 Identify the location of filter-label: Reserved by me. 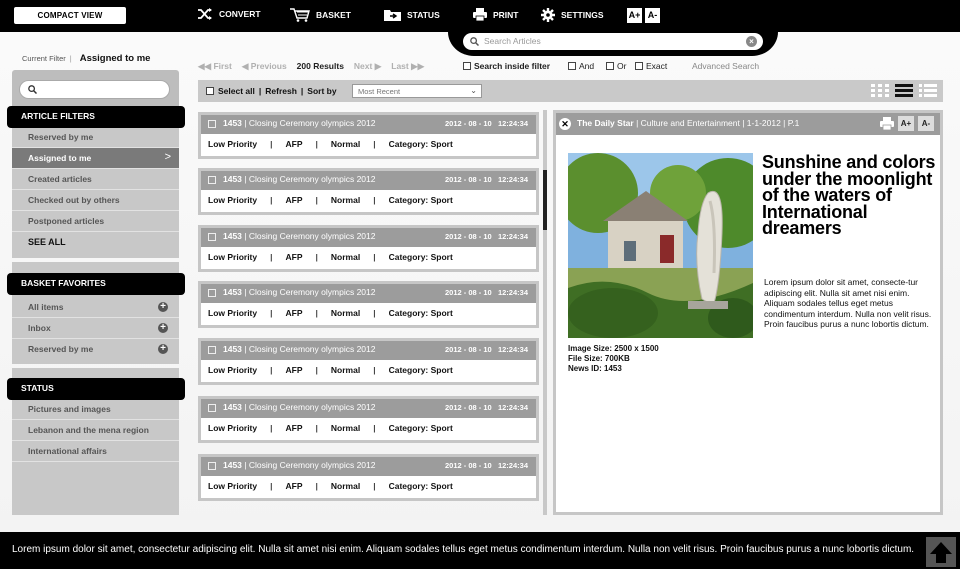
(61, 137).